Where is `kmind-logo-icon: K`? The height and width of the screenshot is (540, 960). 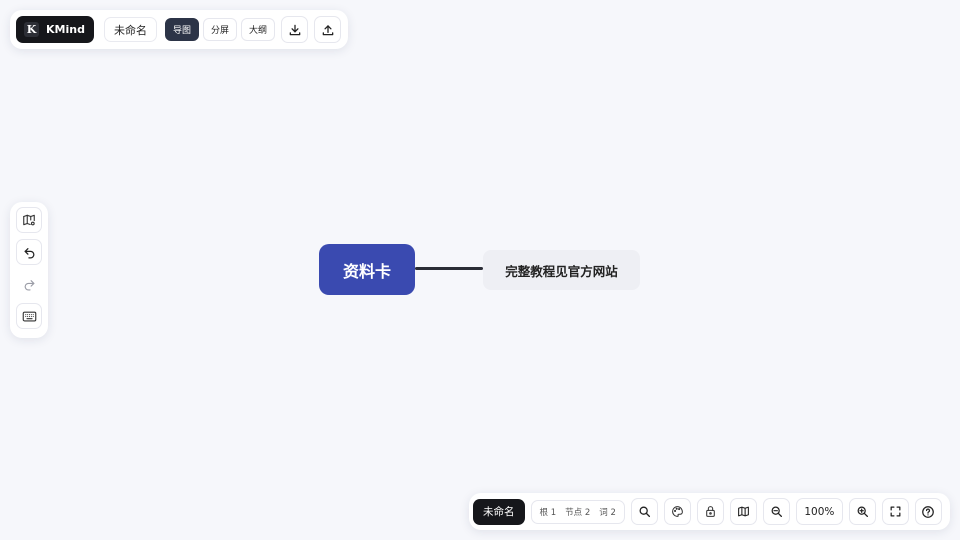 kmind-logo-icon: K is located at coordinates (31, 29).